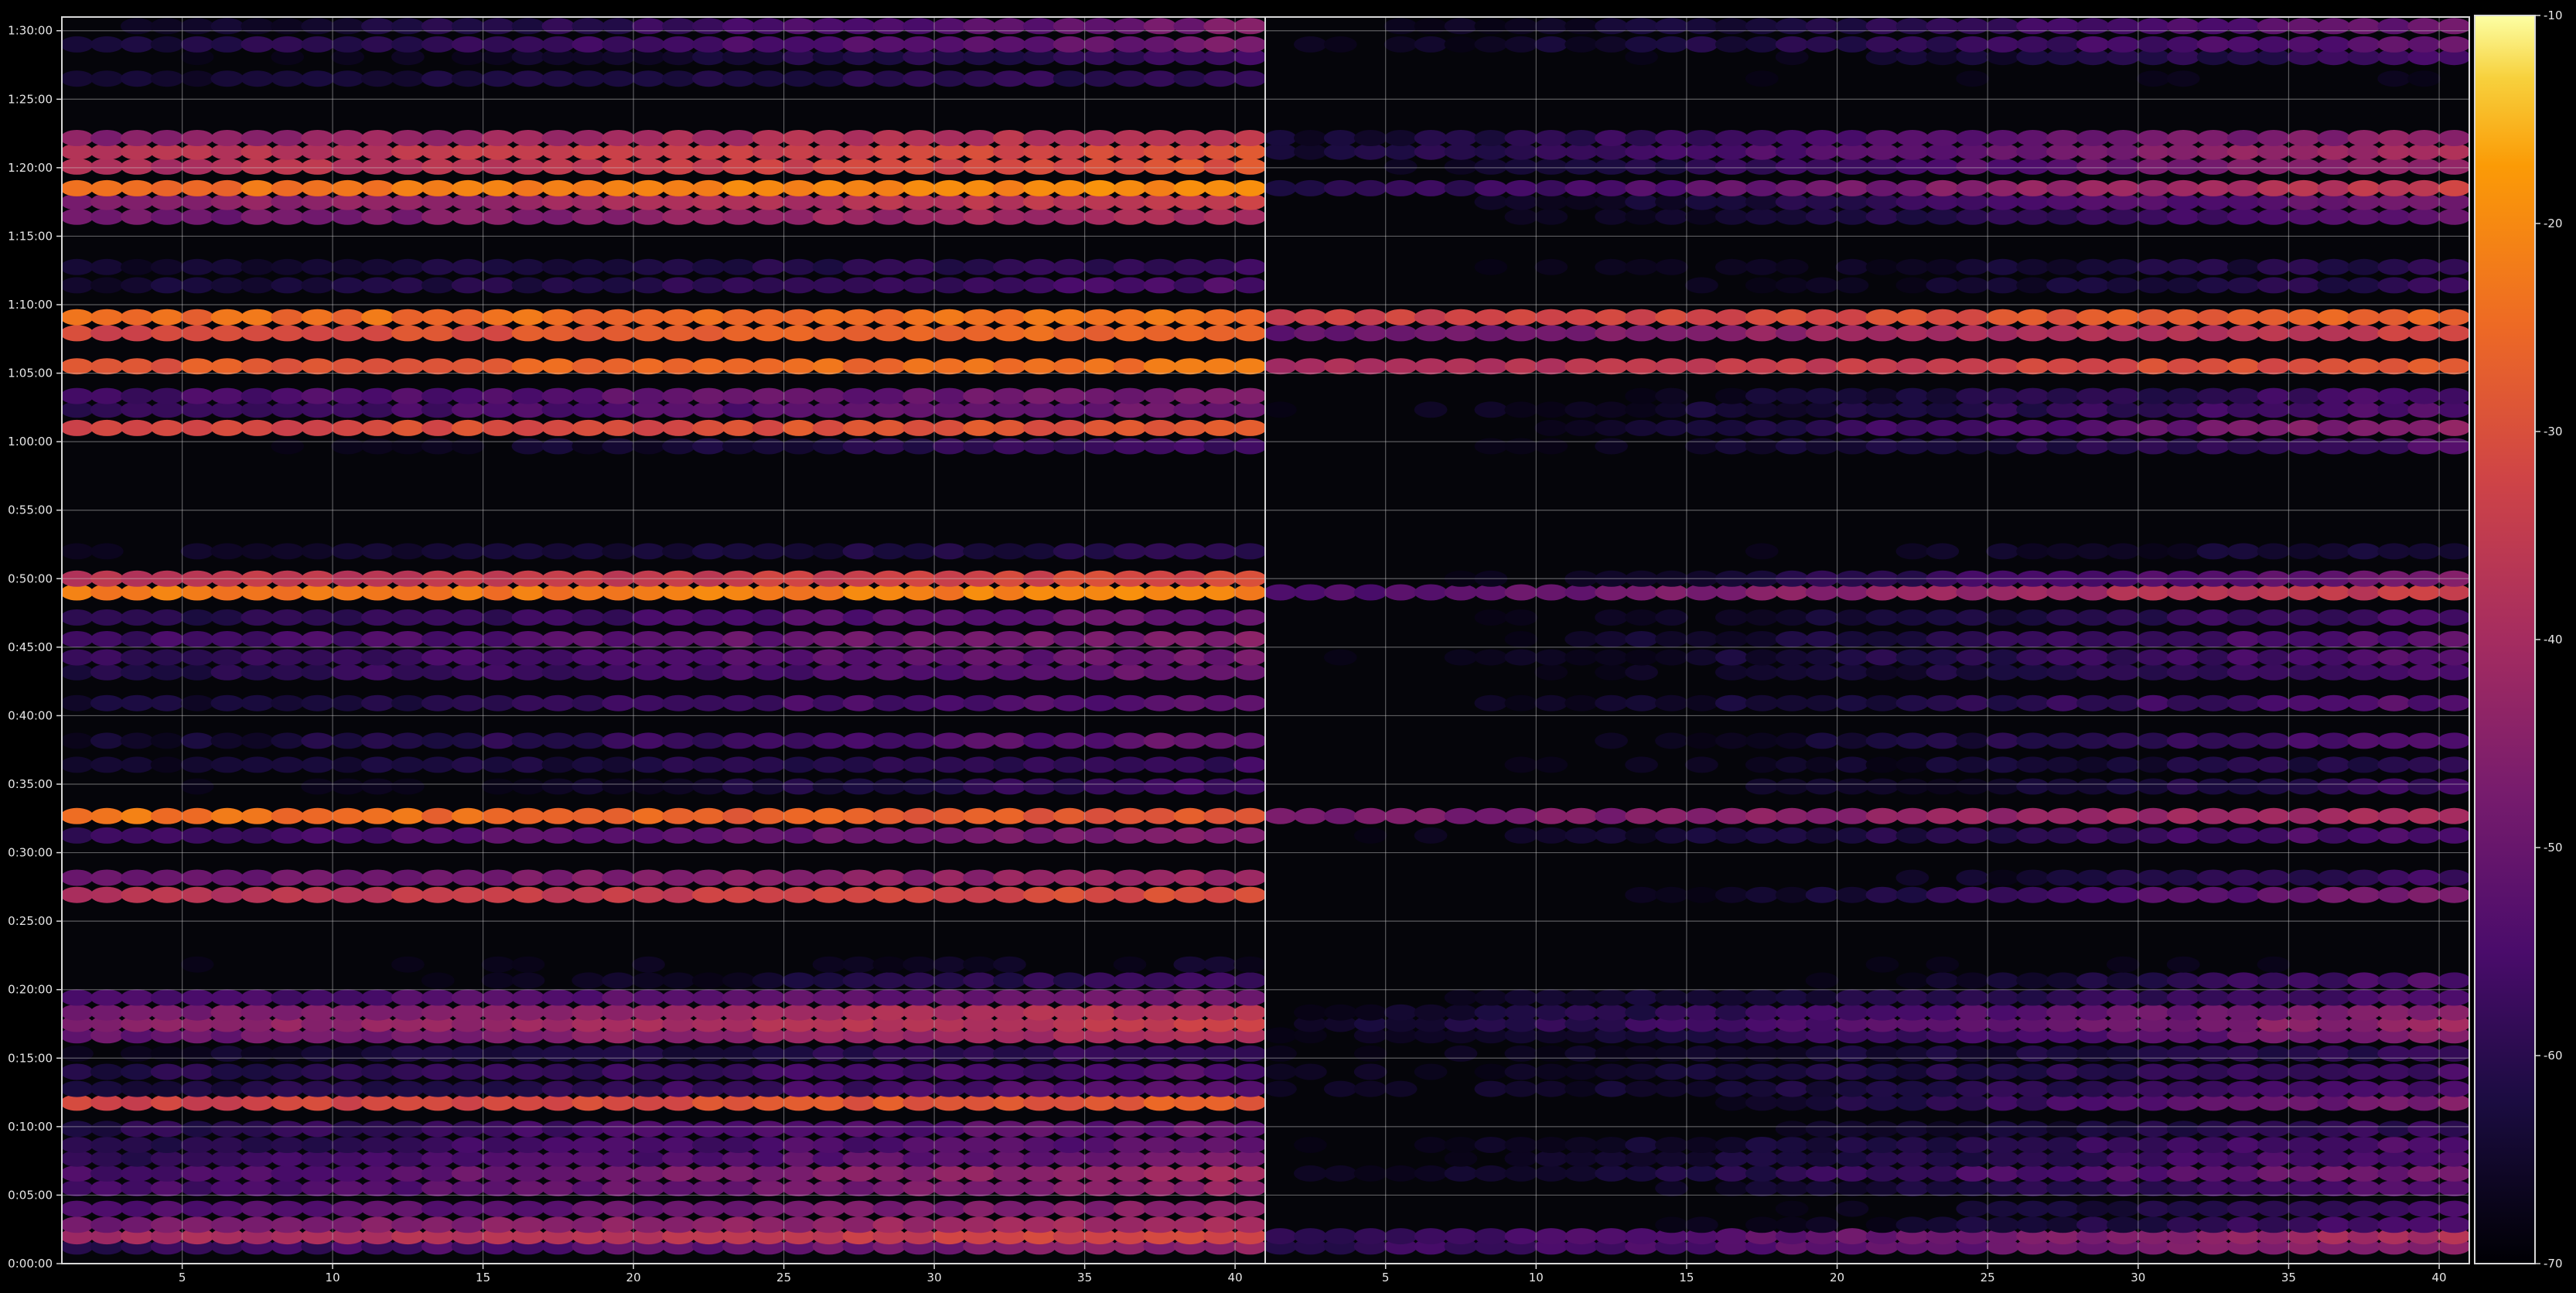  I want to click on x-tick-label: 40, so click(1235, 1277).